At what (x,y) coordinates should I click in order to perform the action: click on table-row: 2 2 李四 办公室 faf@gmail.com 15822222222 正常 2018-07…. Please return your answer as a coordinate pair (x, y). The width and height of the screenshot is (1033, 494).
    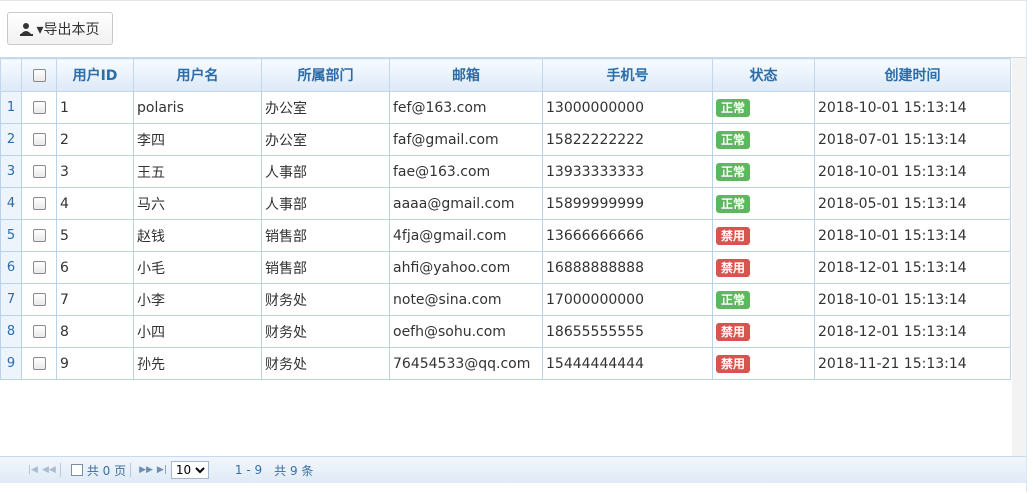
    Looking at the image, I should click on (505, 139).